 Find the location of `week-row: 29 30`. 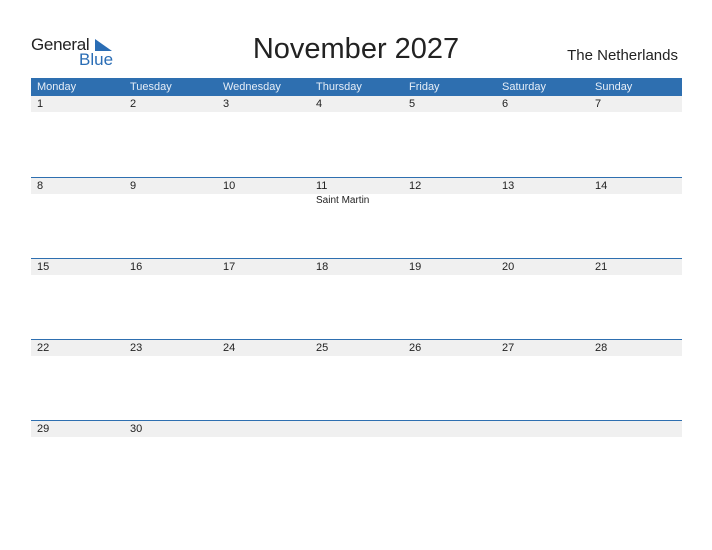

week-row: 29 30 is located at coordinates (356, 460).